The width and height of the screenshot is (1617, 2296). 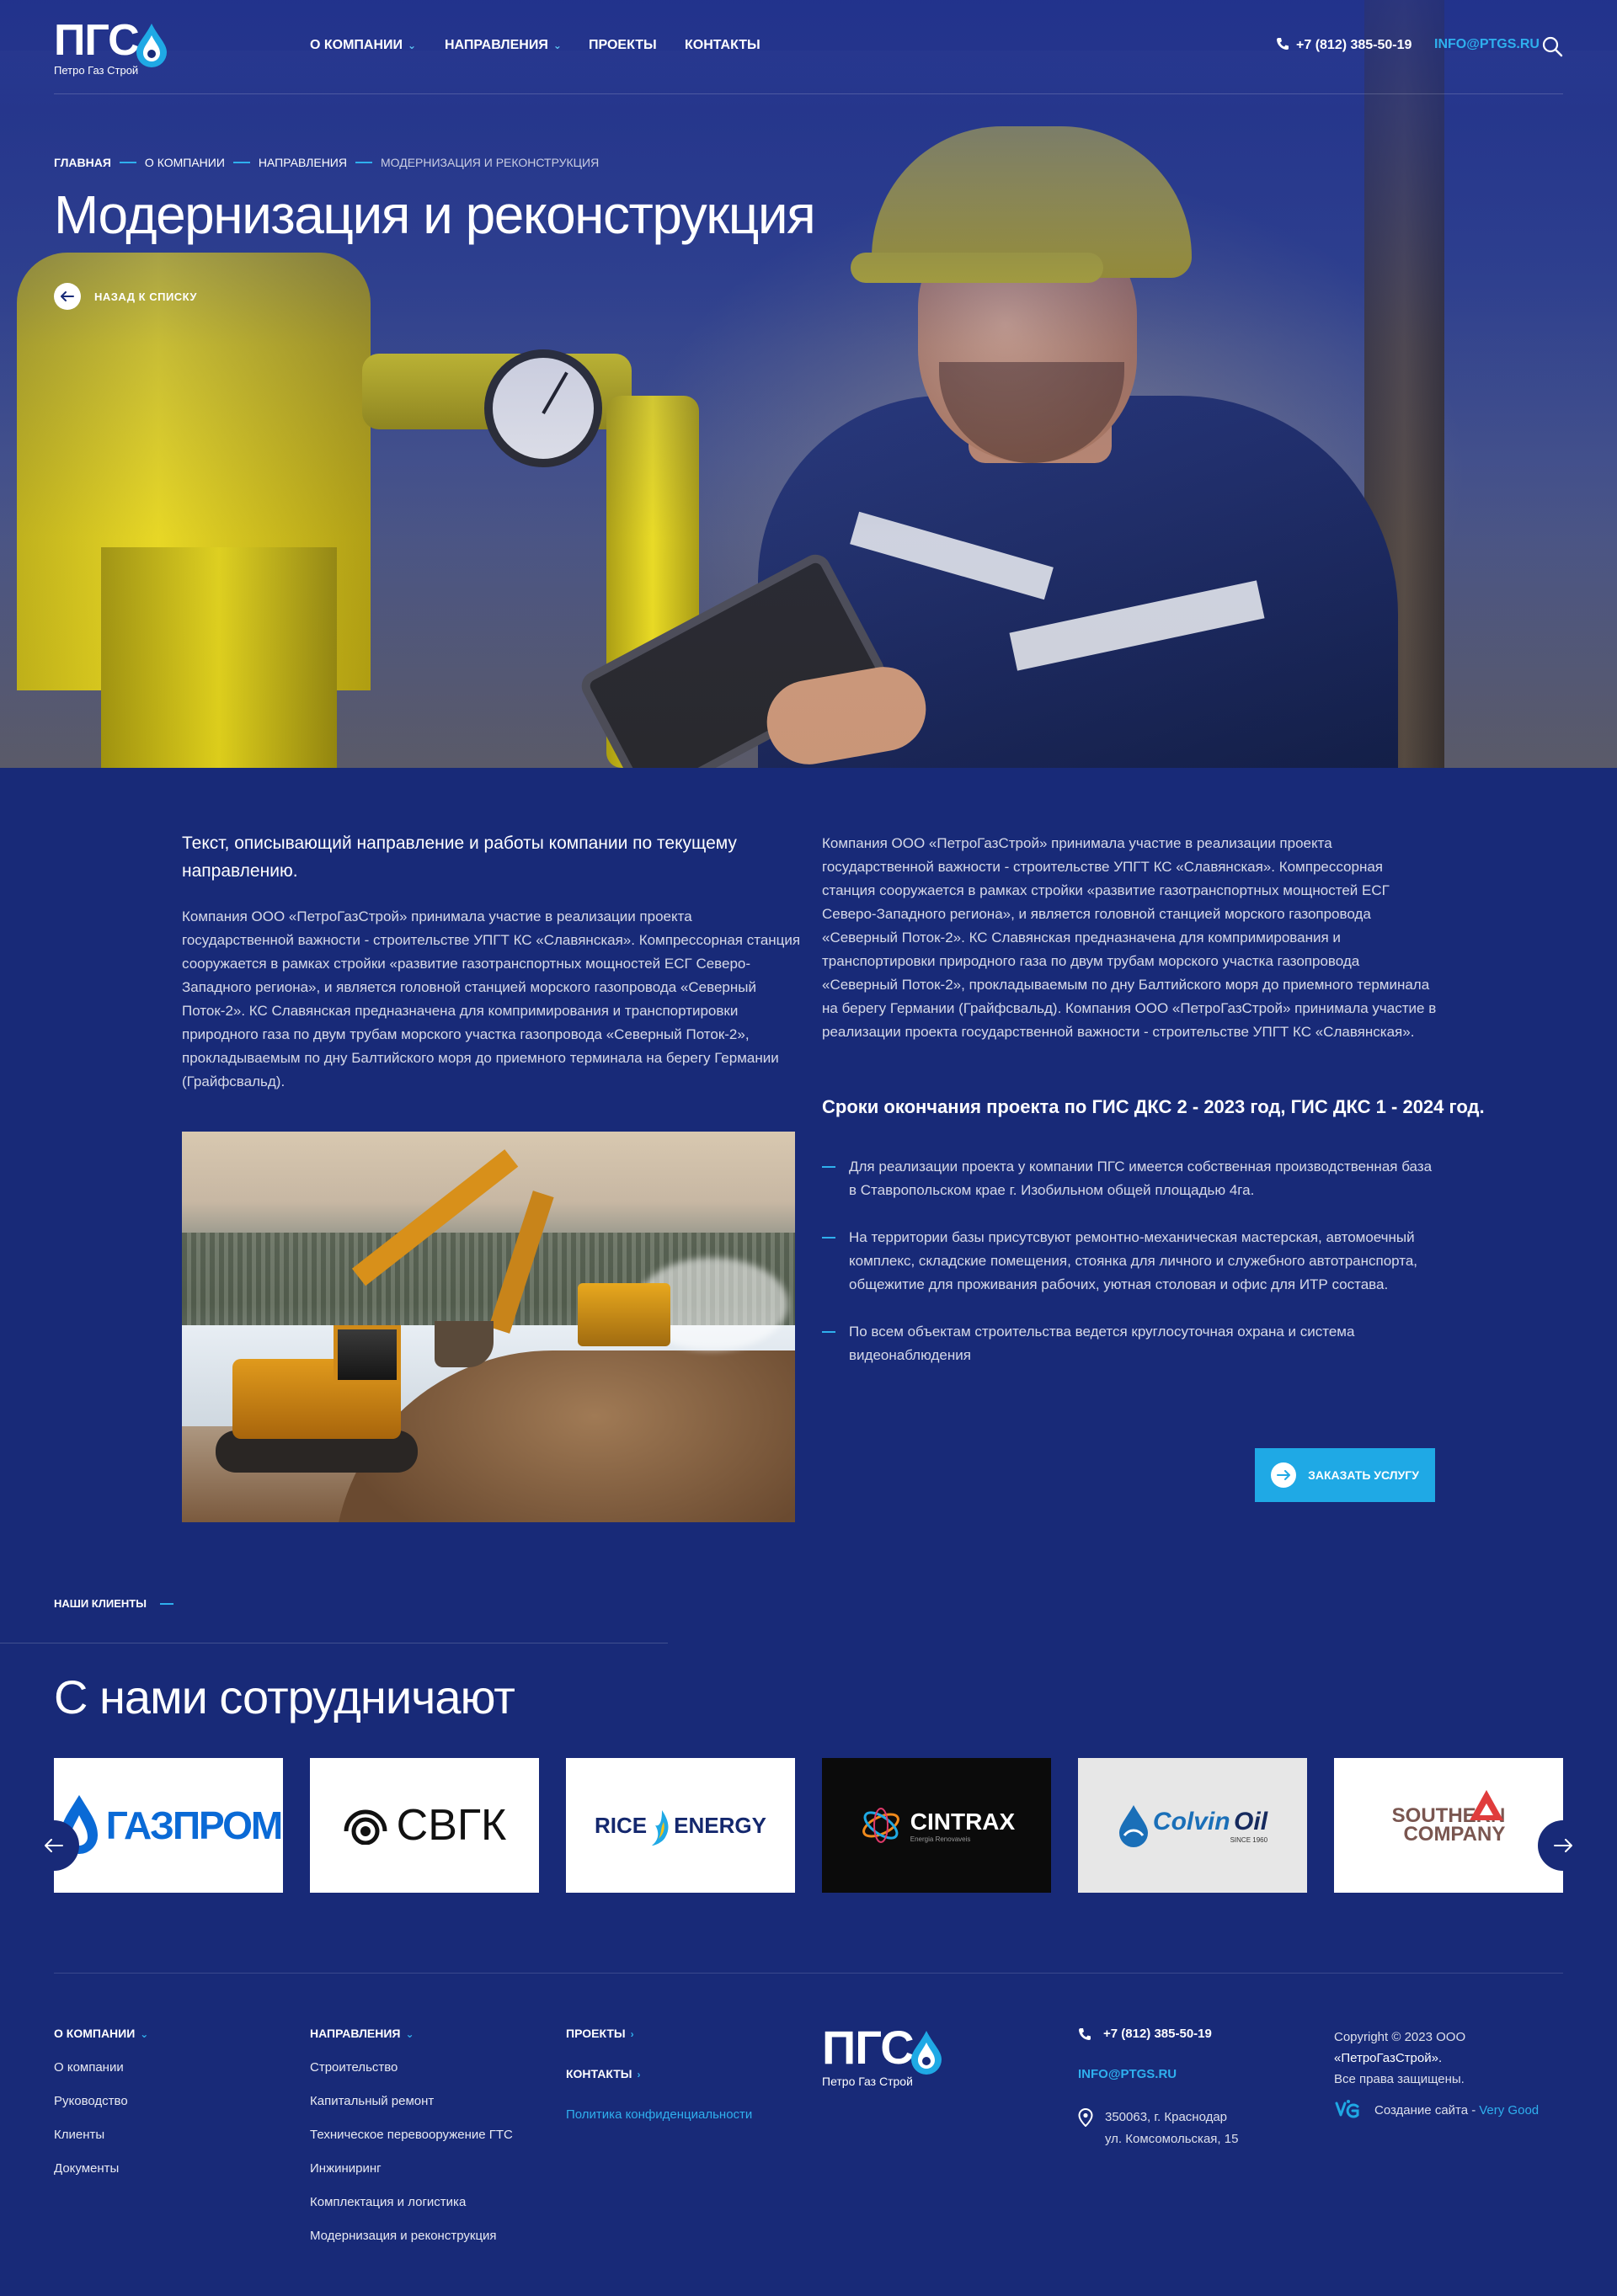 I want to click on svgk-arc-icon, so click(x=365, y=1827).